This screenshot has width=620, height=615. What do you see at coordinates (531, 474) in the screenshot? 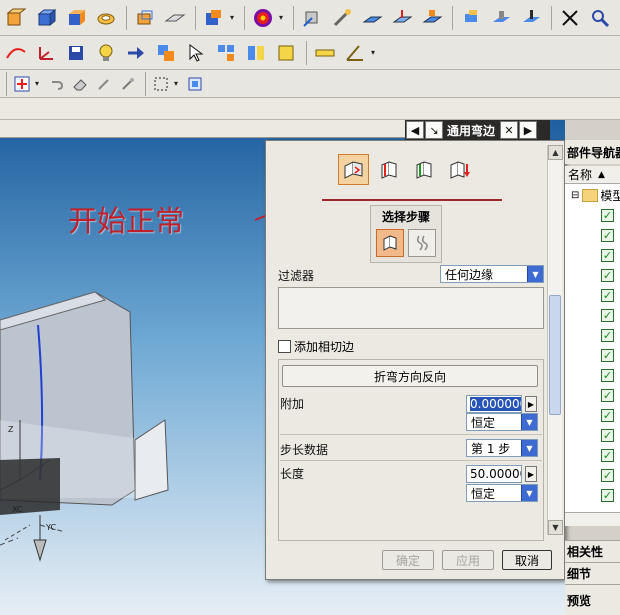
I see `length-arrow-icon: ▶` at bounding box center [531, 474].